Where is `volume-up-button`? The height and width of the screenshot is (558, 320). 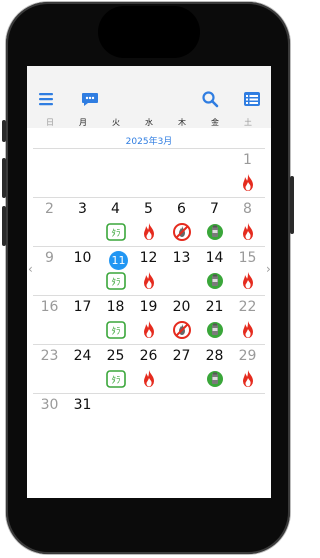
volume-up-button is located at coordinates (4, 178).